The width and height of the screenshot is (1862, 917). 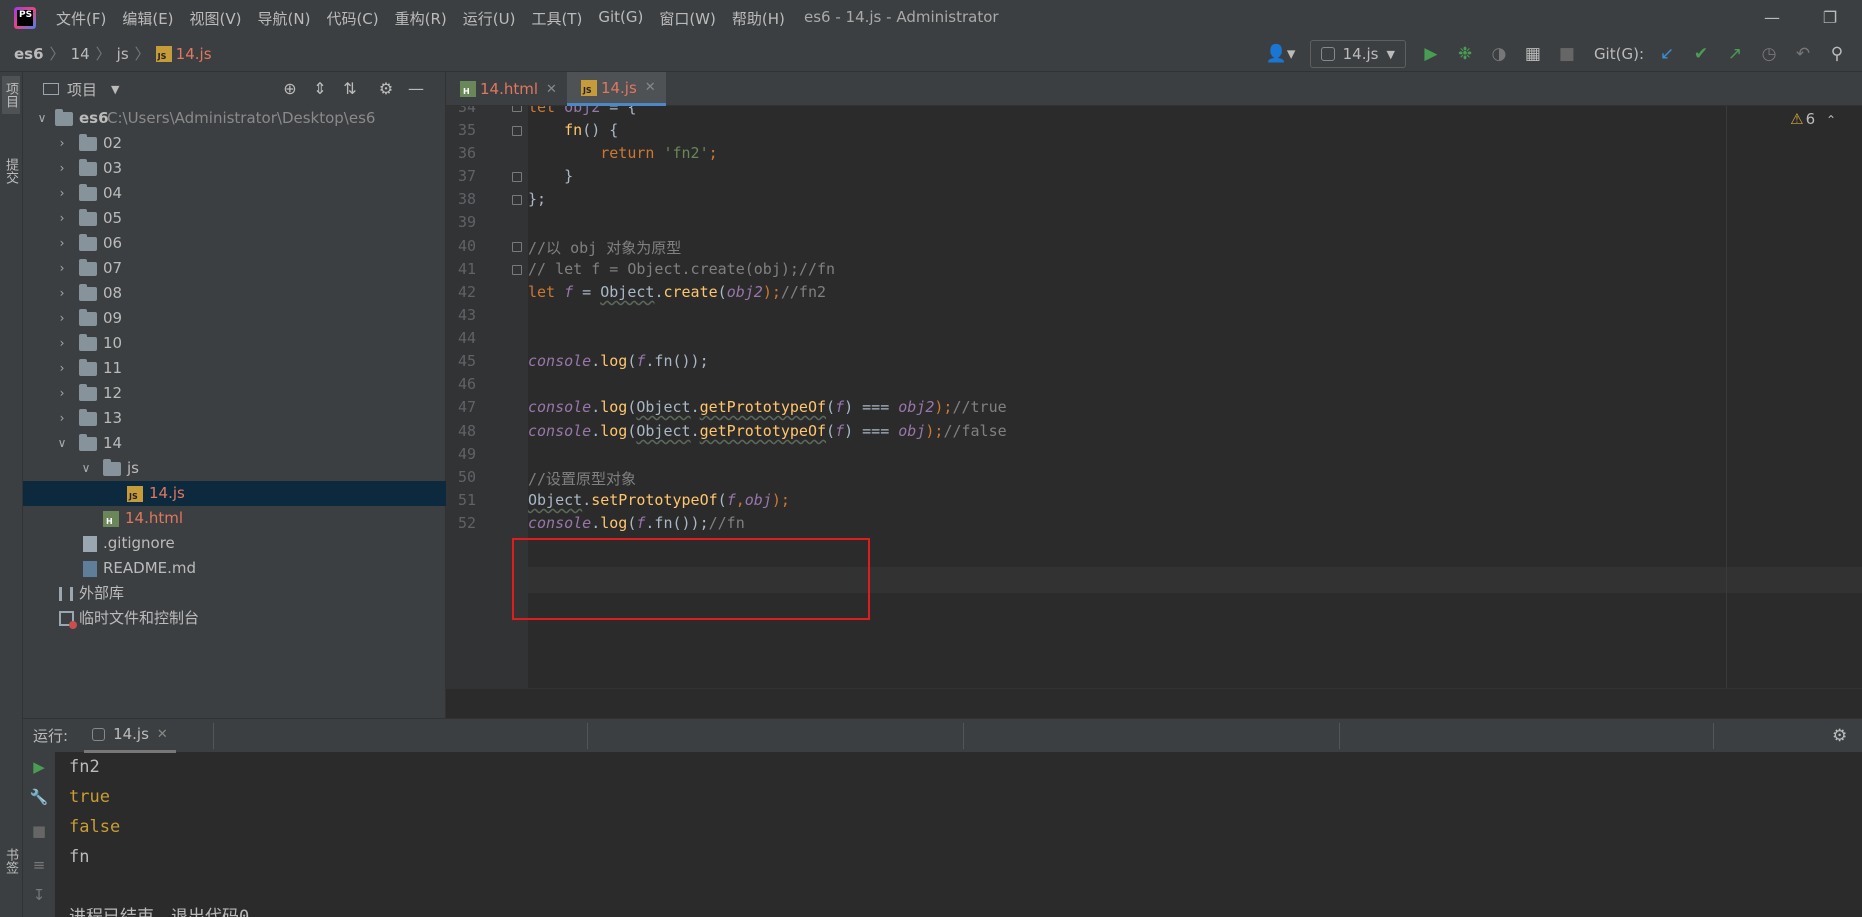 I want to click on tree-row-root: ∨ es6 C:\Users\Administrator\Desktop\es6, so click(x=234, y=118).